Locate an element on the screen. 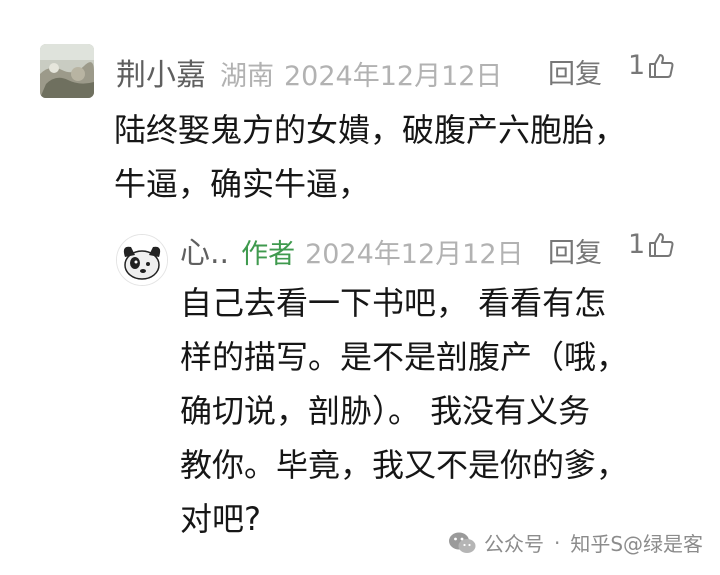 The height and width of the screenshot is (575, 720). comment-line: 陆终娶鬼方的女嬇，破腹产六胞胎， is located at coordinates (370, 130).